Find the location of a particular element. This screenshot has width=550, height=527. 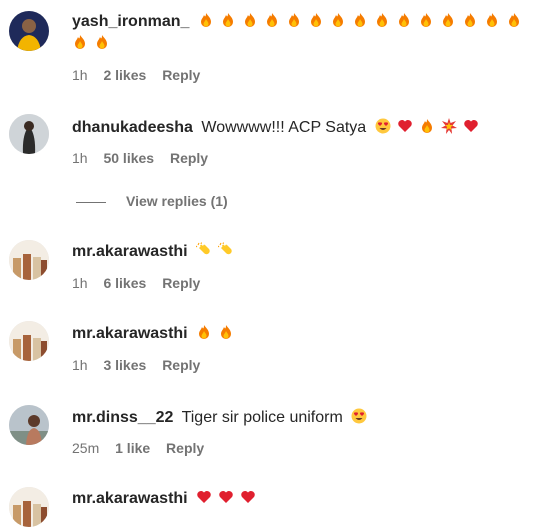

comment-meta: 25m 1 like Reply is located at coordinates (144, 448).